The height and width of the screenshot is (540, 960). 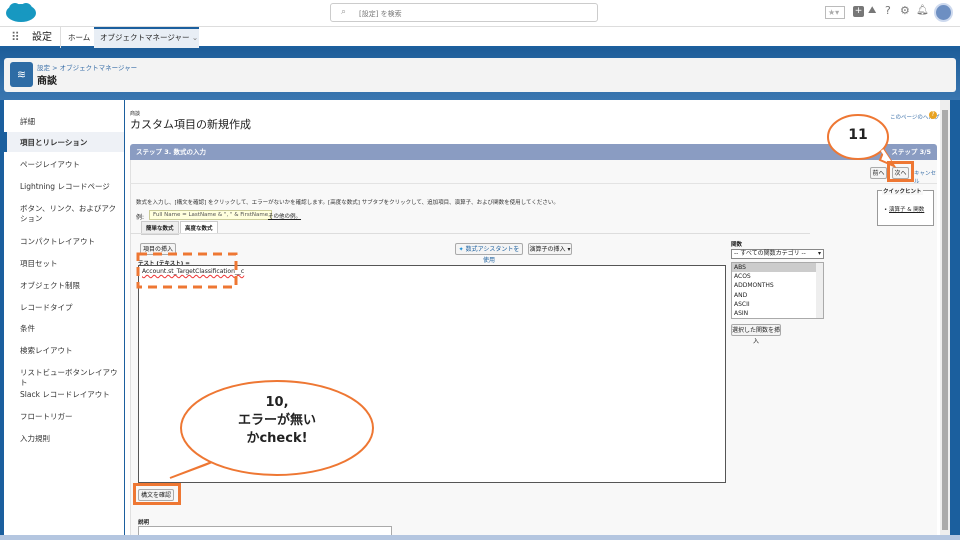 What do you see at coordinates (858, 135) in the screenshot?
I see `callout-11-text: 11` at bounding box center [858, 135].